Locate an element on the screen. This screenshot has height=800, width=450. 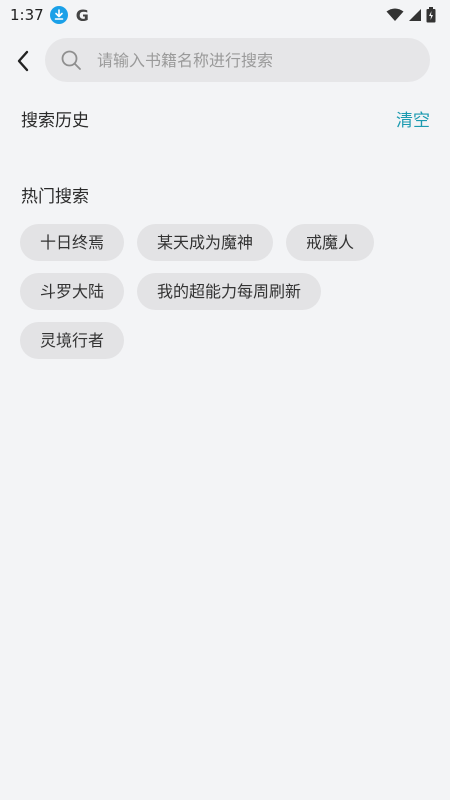
wifi-icon is located at coordinates (395, 14).